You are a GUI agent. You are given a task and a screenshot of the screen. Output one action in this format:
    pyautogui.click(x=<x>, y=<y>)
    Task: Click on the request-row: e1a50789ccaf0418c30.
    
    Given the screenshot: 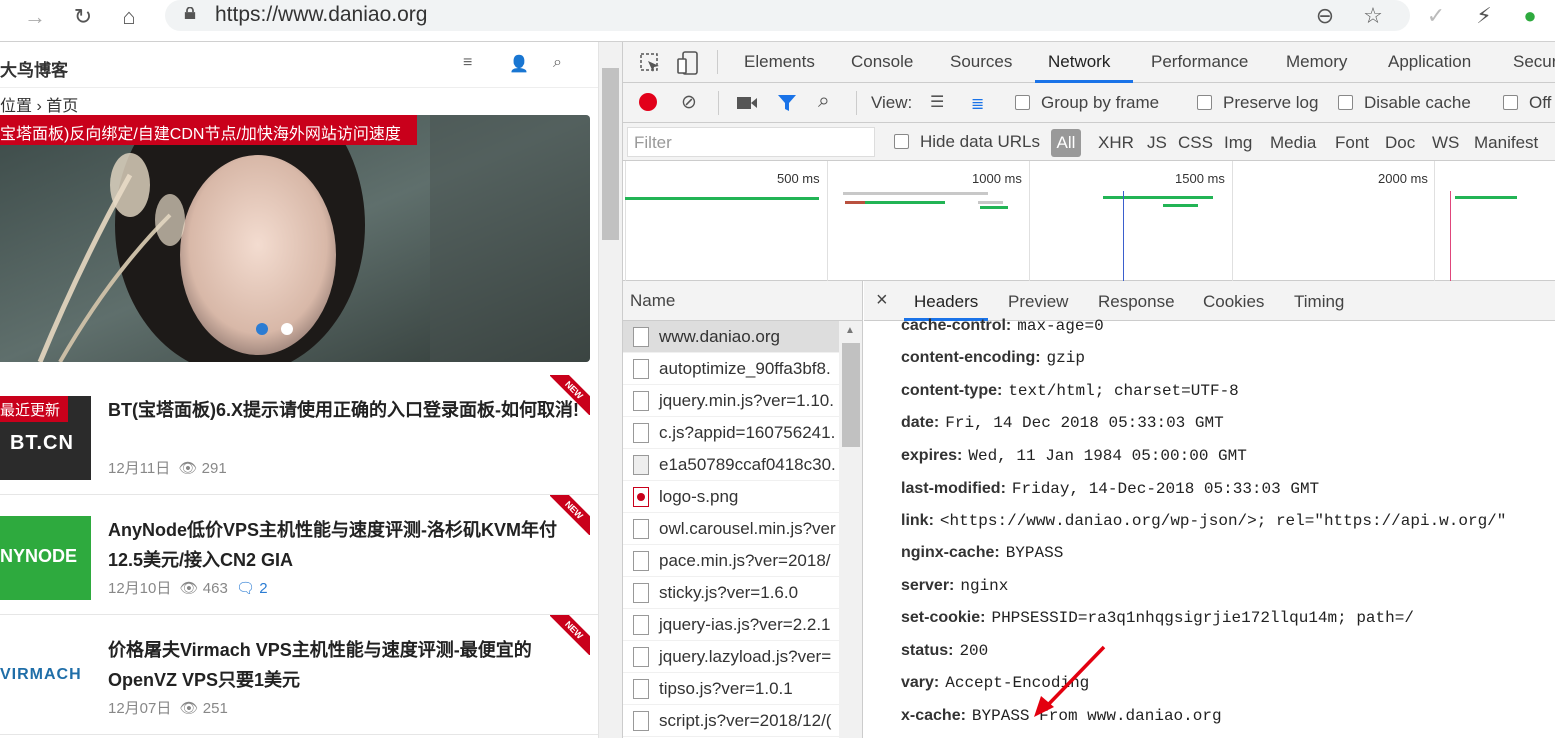 What is the action you would take?
    pyautogui.click(x=731, y=465)
    